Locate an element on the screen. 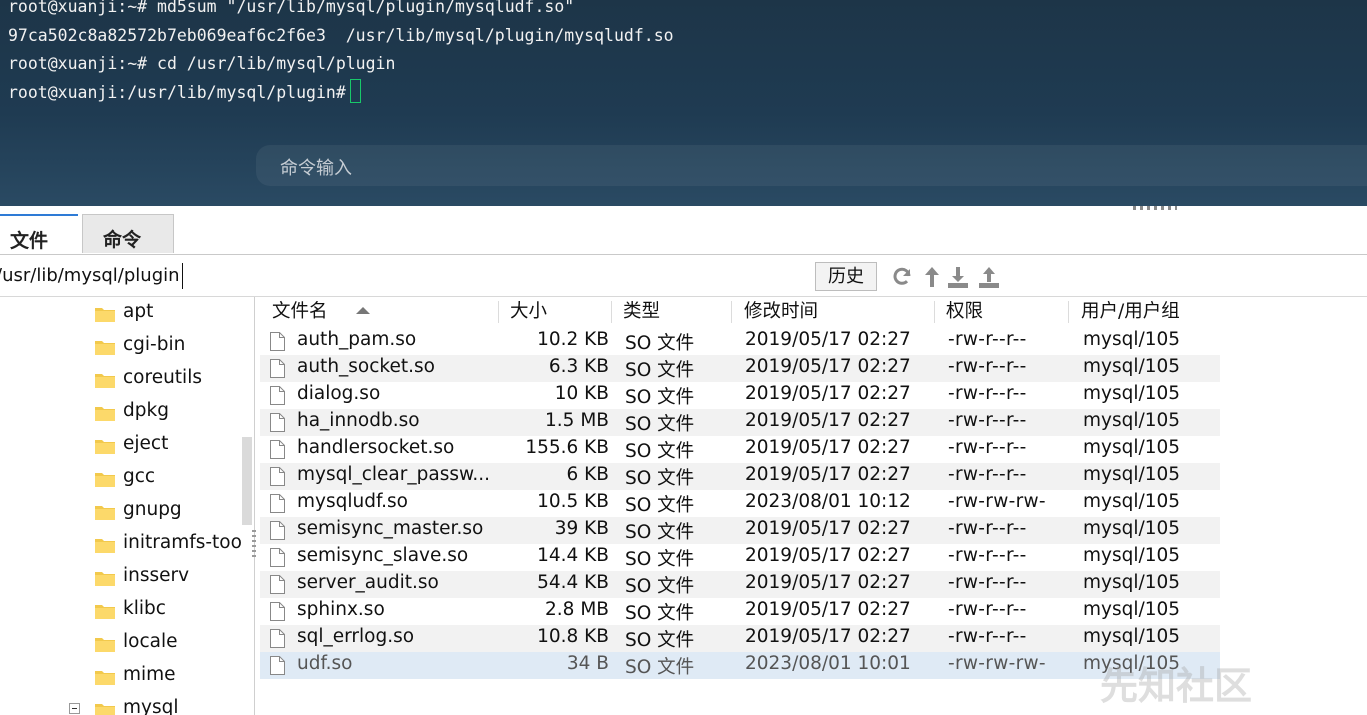  column-header-modified: 修改时间 is located at coordinates (781, 312).